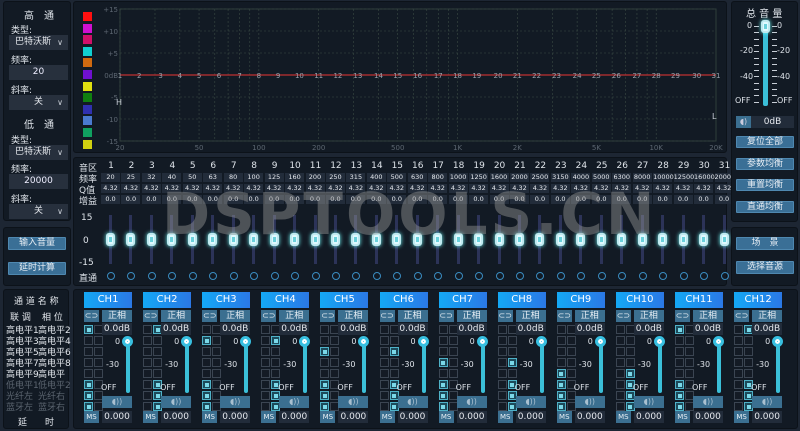  Describe the element at coordinates (335, 177) in the screenshot. I see `band-freq-input: 250` at that location.